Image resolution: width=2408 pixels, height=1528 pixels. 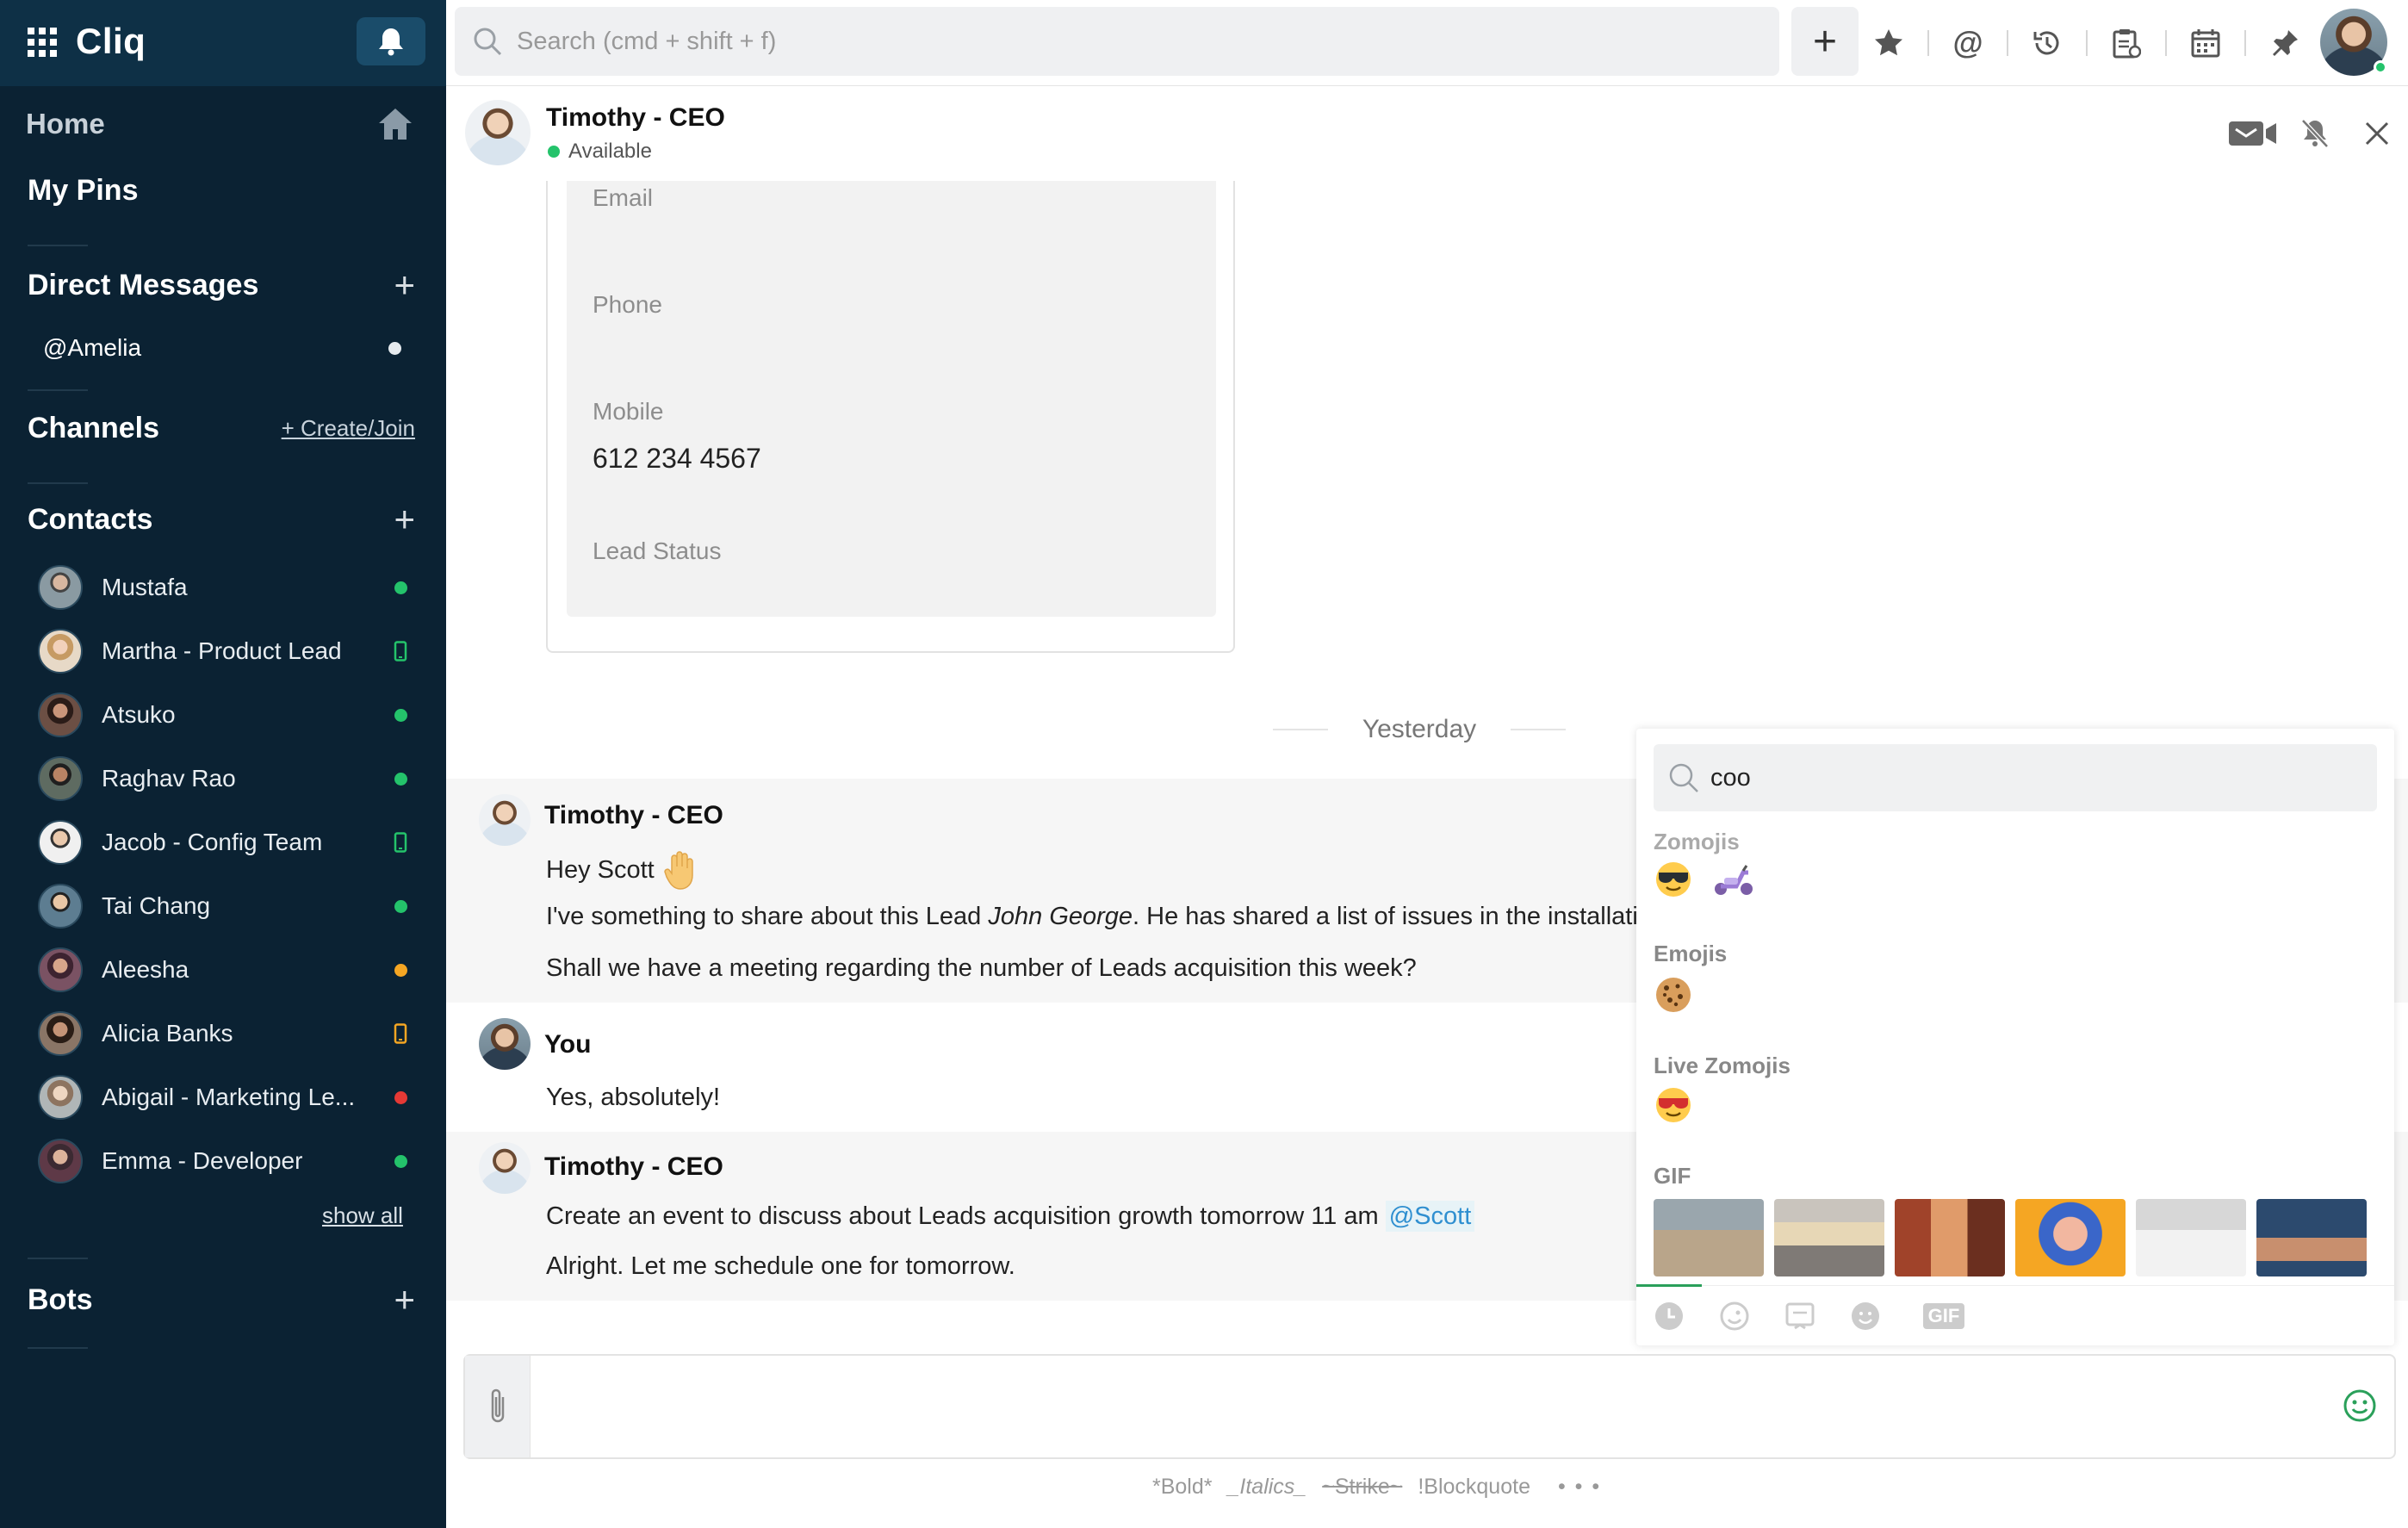 What do you see at coordinates (143, 285) in the screenshot?
I see `direct-messages-title: Direct Messages` at bounding box center [143, 285].